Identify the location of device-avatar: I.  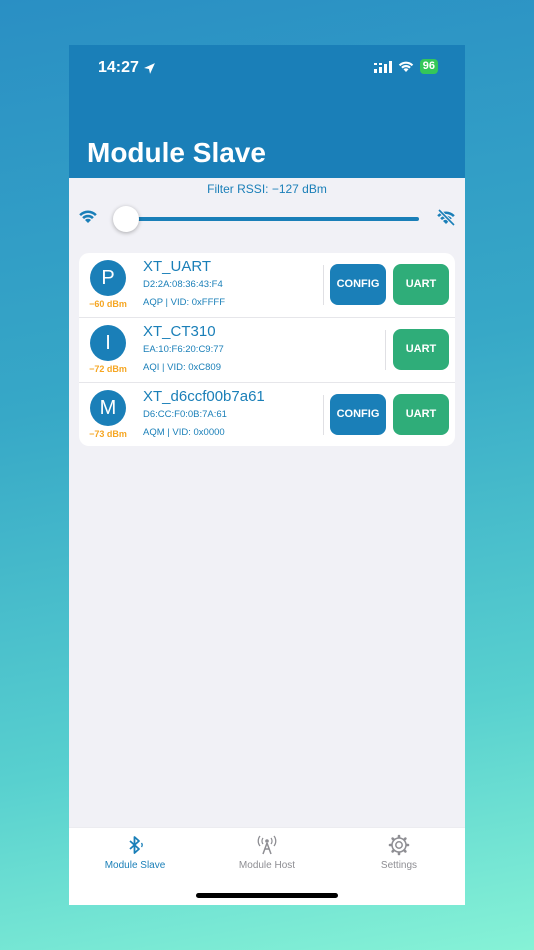
(108, 343).